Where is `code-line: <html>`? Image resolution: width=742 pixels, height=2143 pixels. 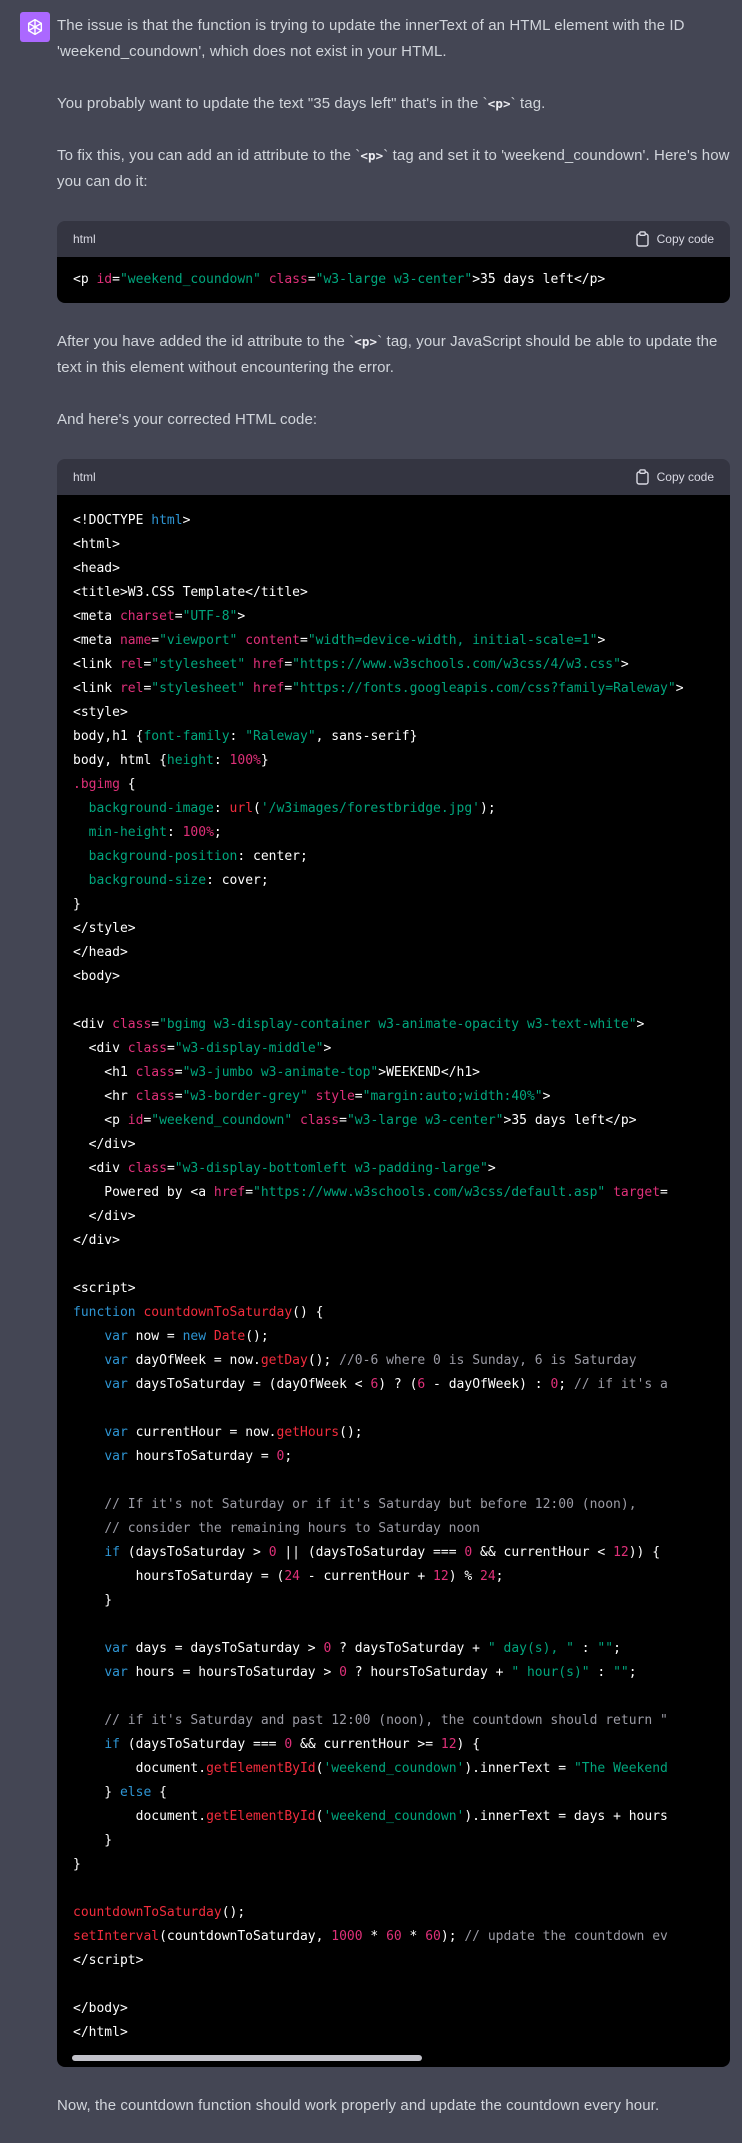
code-line: <html> is located at coordinates (96, 544).